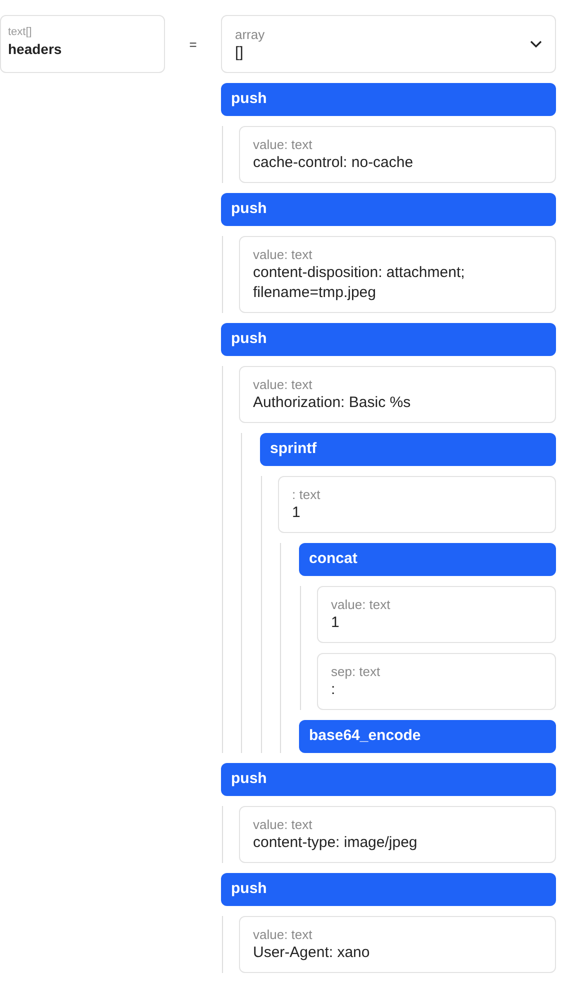 The width and height of the screenshot is (563, 989). Describe the element at coordinates (333, 163) in the screenshot. I see `field-value: cache-control: no-cache` at that location.